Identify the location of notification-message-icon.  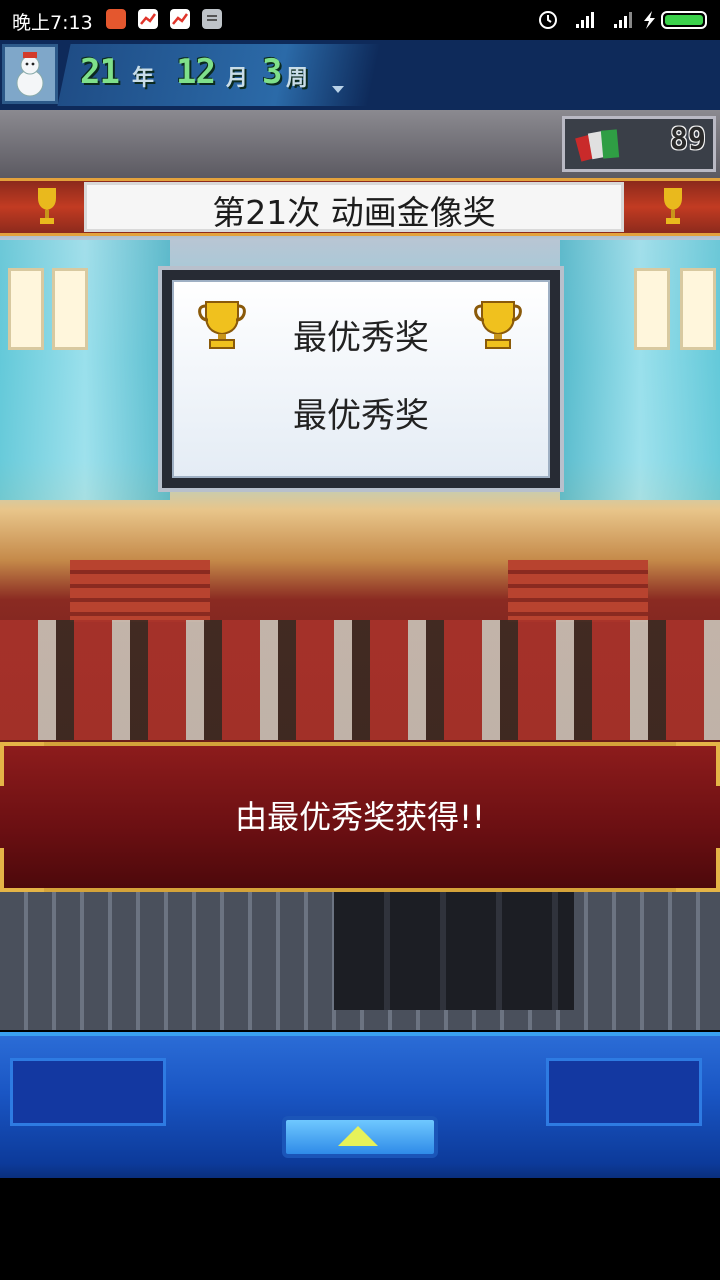
(212, 19).